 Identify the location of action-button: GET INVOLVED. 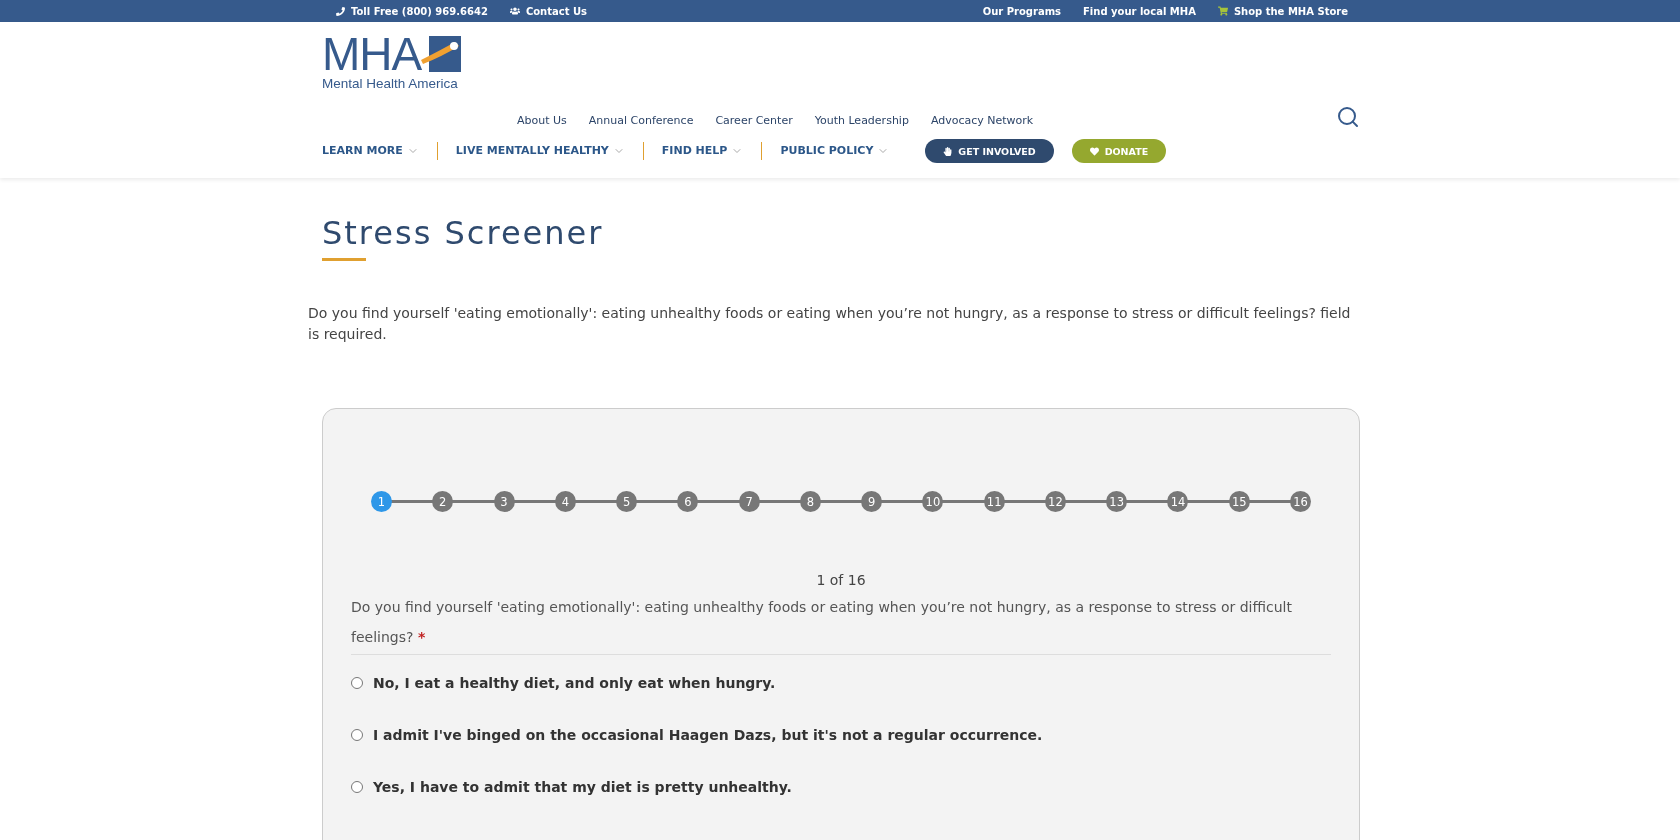
(989, 151).